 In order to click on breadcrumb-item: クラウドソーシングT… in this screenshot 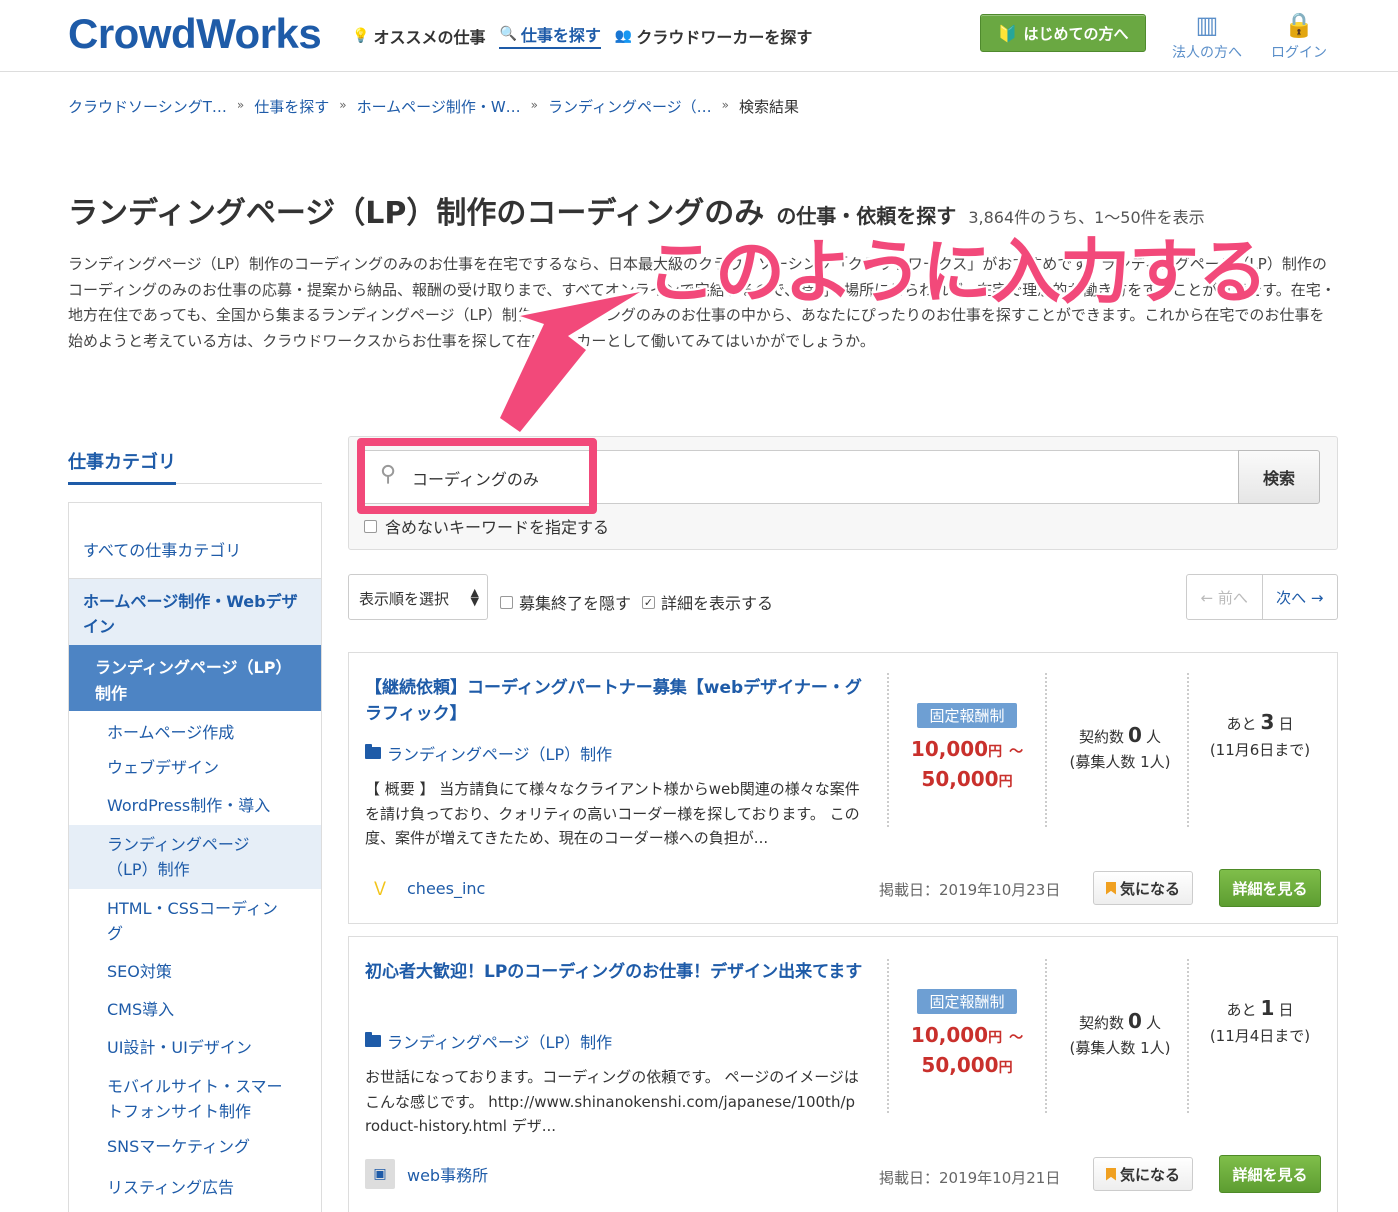, I will do `click(147, 106)`.